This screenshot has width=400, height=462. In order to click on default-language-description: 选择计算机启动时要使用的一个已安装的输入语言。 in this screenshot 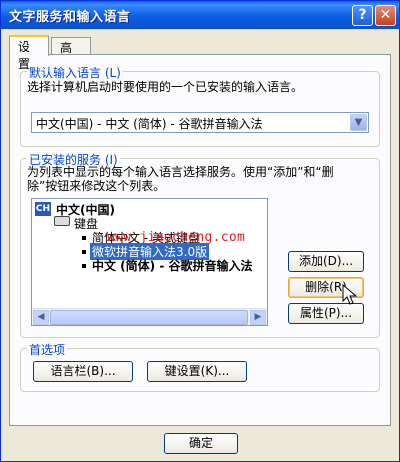, I will do `click(165, 87)`.